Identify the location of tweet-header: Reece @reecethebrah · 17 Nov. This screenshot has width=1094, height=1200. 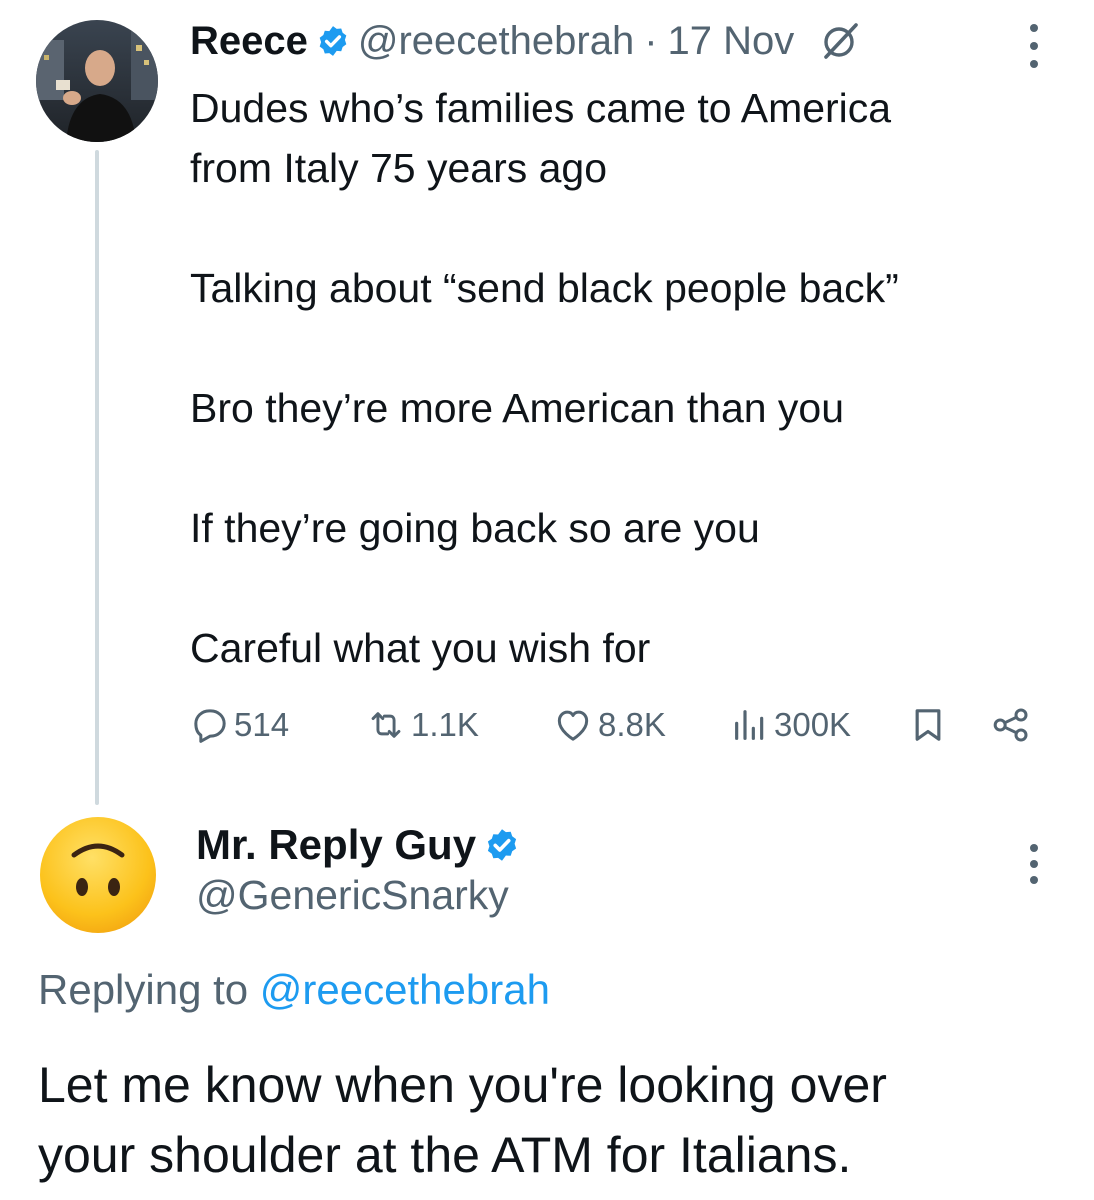
(525, 41).